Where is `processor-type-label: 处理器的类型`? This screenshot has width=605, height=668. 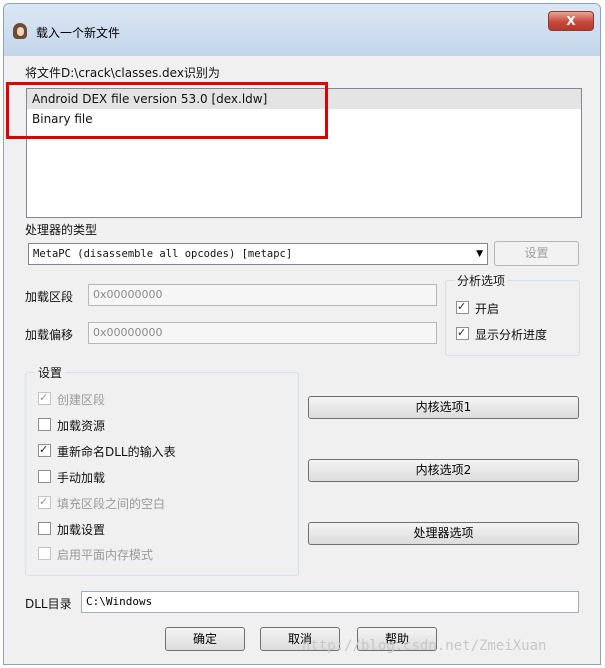 processor-type-label: 处理器的类型 is located at coordinates (61, 230).